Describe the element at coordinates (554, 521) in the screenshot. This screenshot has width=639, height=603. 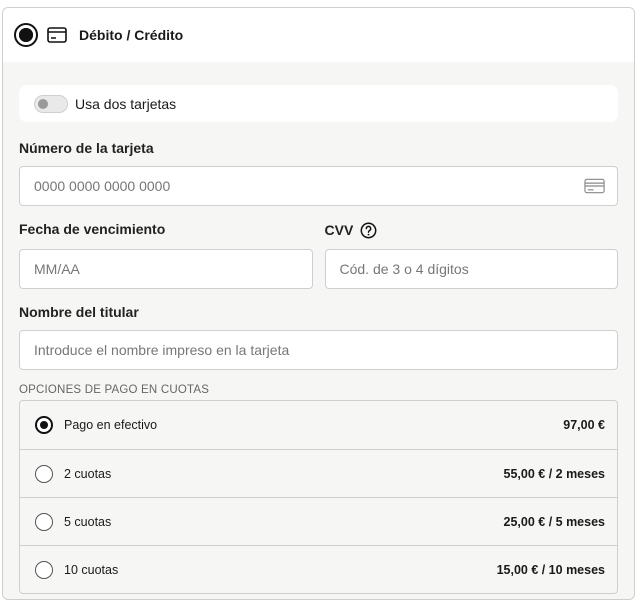
I see `installment-price: 25,00 € / 5 meses` at that location.